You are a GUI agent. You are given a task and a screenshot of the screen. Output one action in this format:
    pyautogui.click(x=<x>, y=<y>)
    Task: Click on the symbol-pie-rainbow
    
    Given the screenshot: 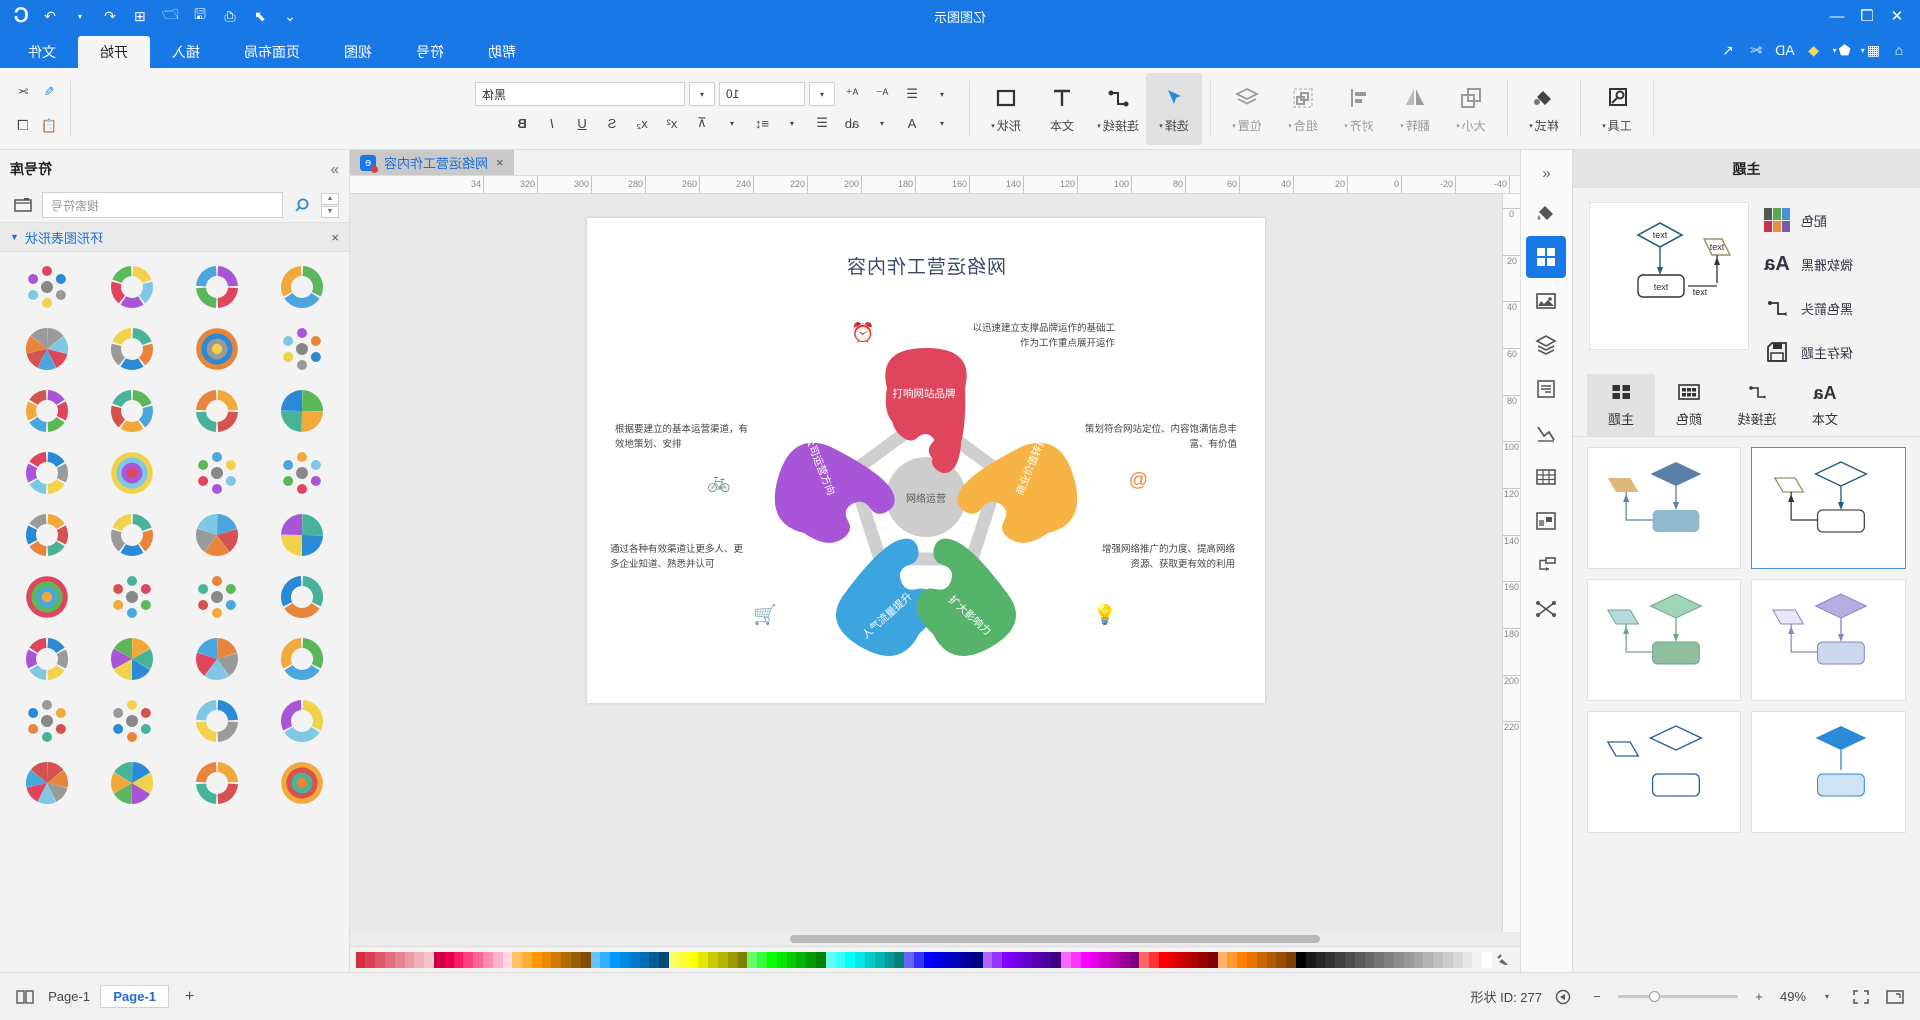 What is the action you would take?
    pyautogui.click(x=302, y=659)
    